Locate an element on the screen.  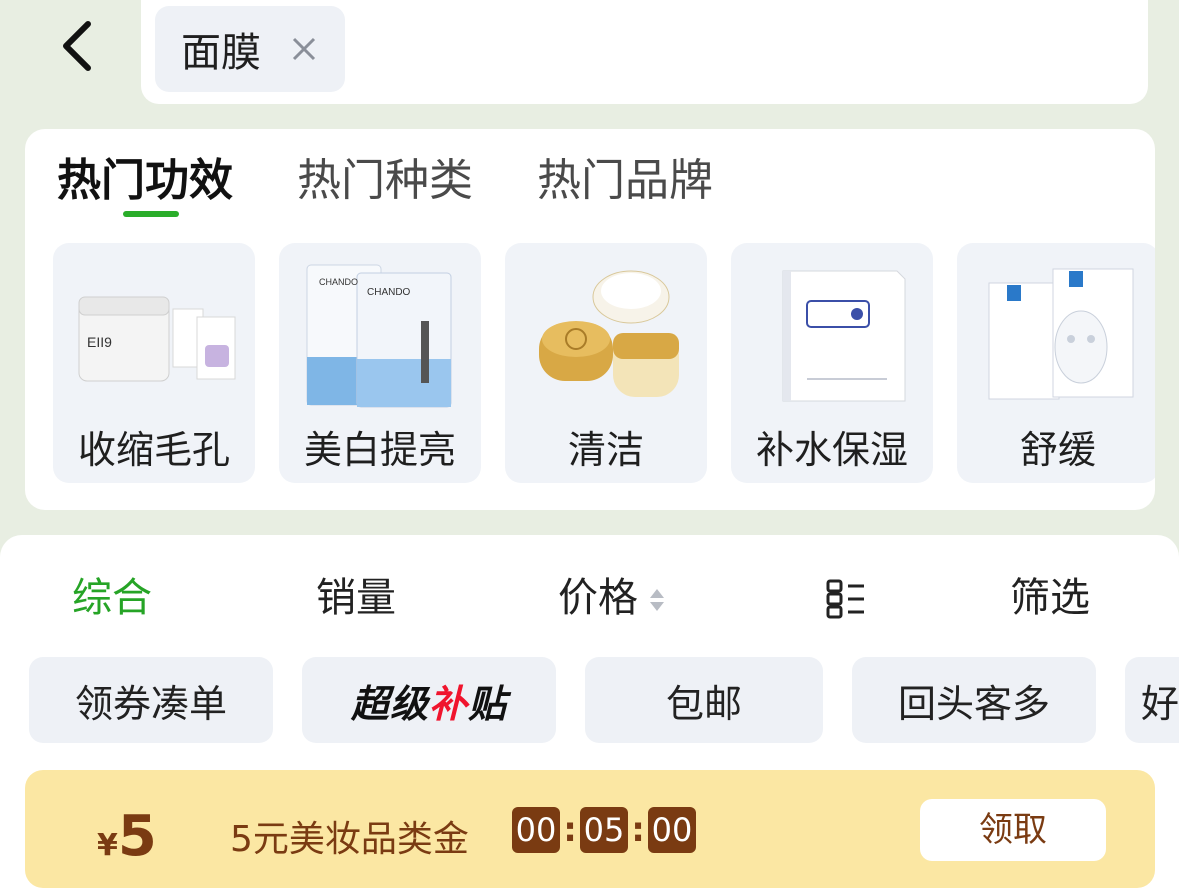
category-tabs: 热门功效 热门种类 热门品牌 is located at coordinates (417, 184).